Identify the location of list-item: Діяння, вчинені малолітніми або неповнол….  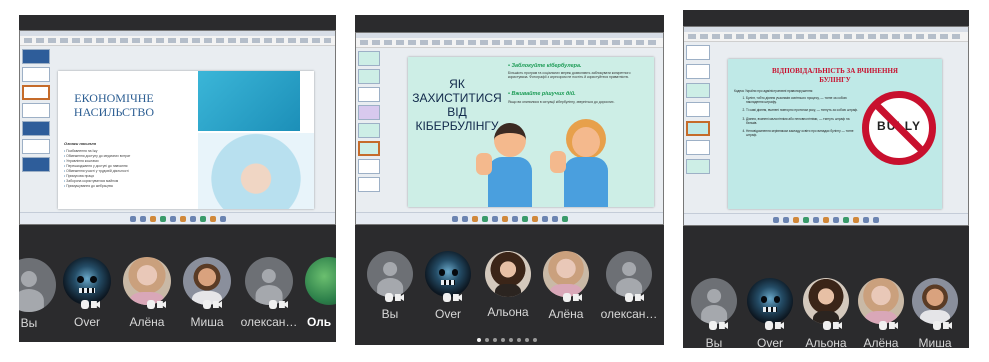
(802, 121).